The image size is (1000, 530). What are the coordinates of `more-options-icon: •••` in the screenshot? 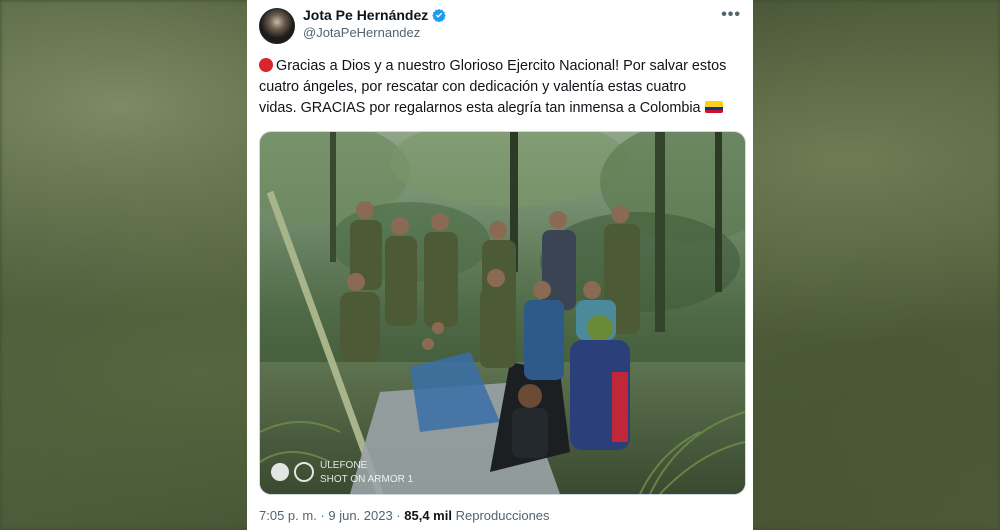 It's located at (731, 15).